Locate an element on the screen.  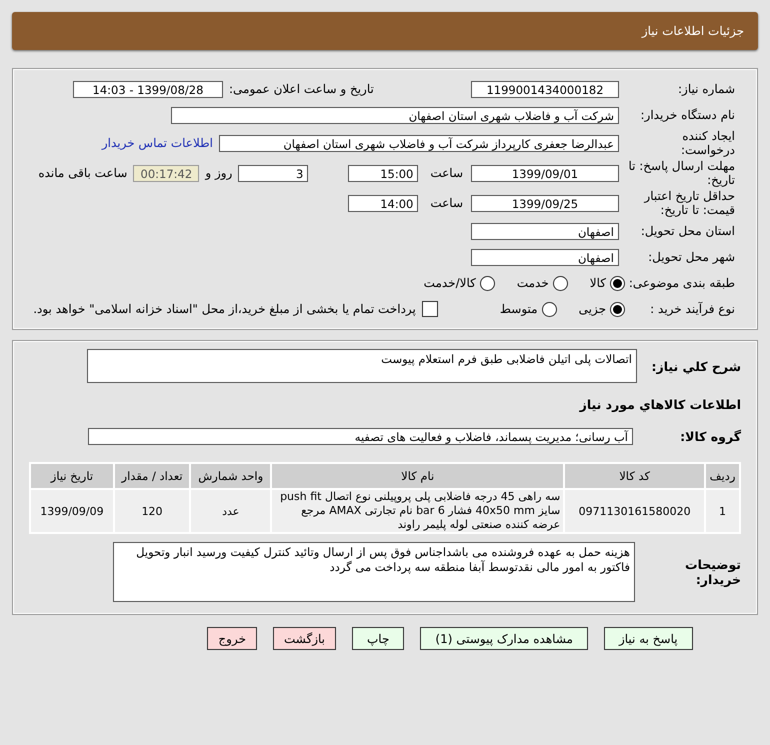
radio-label: کالا/خدمت is located at coordinates (450, 283).